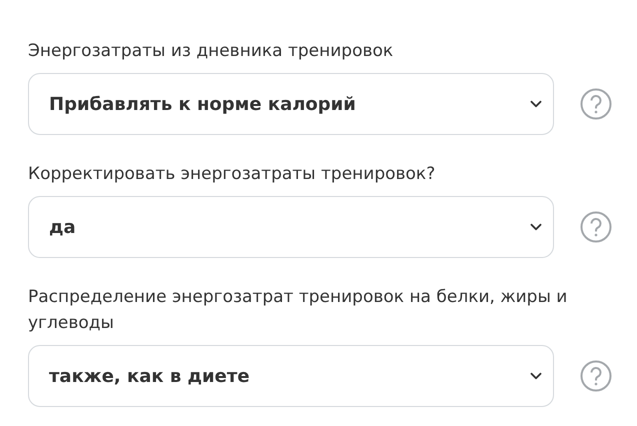 Image resolution: width=637 pixels, height=426 pixels. What do you see at coordinates (291, 227) in the screenshot?
I see `dropdown: да` at bounding box center [291, 227].